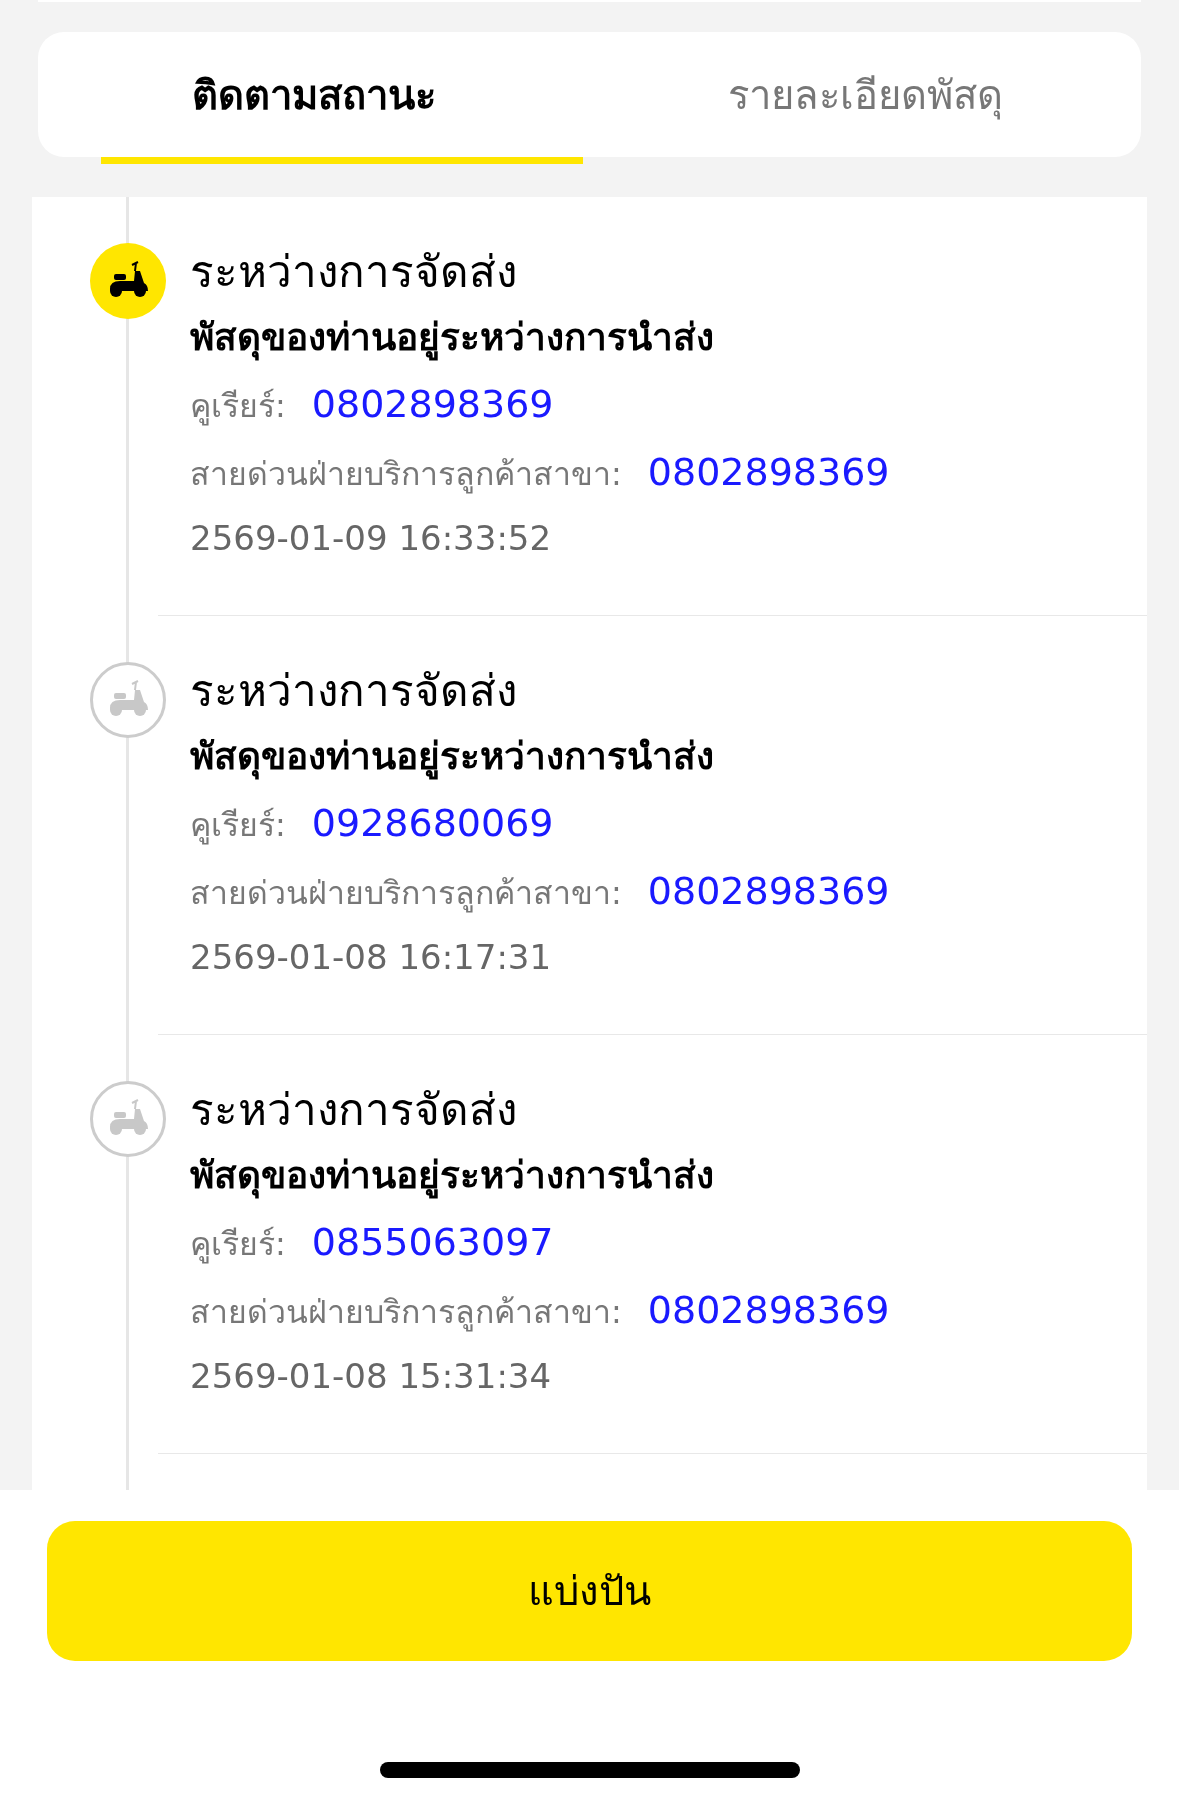  Describe the element at coordinates (432, 1242) in the screenshot. I see `courier-phone-link: 0855063097` at that location.